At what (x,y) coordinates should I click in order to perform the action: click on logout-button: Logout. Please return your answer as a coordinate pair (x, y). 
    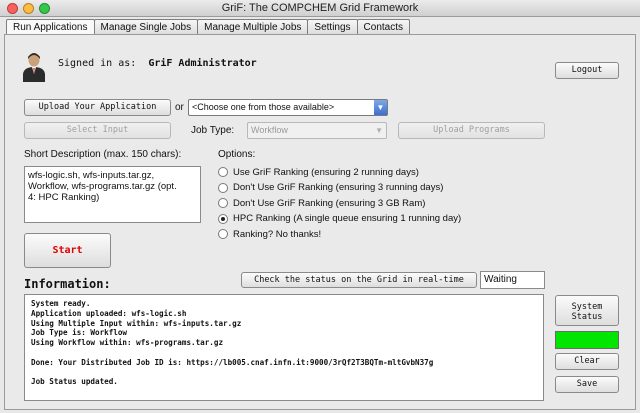
    Looking at the image, I should click on (587, 70).